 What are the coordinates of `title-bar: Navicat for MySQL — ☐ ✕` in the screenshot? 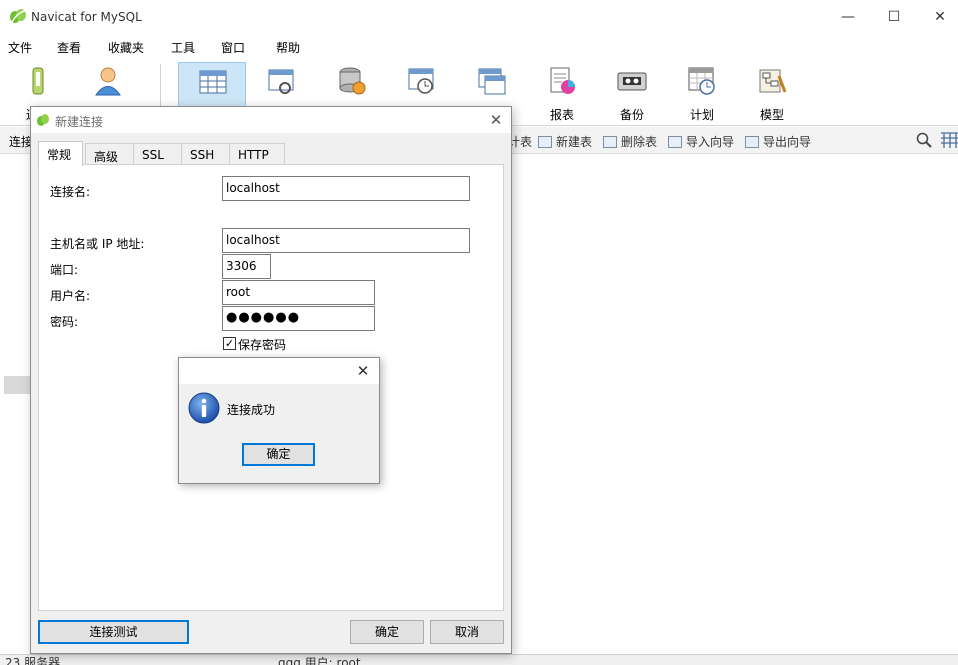 It's located at (479, 17).